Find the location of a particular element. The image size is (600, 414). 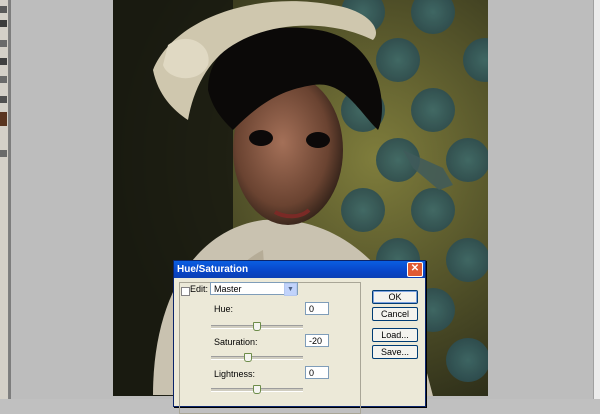

hue-input: 0 is located at coordinates (317, 308).